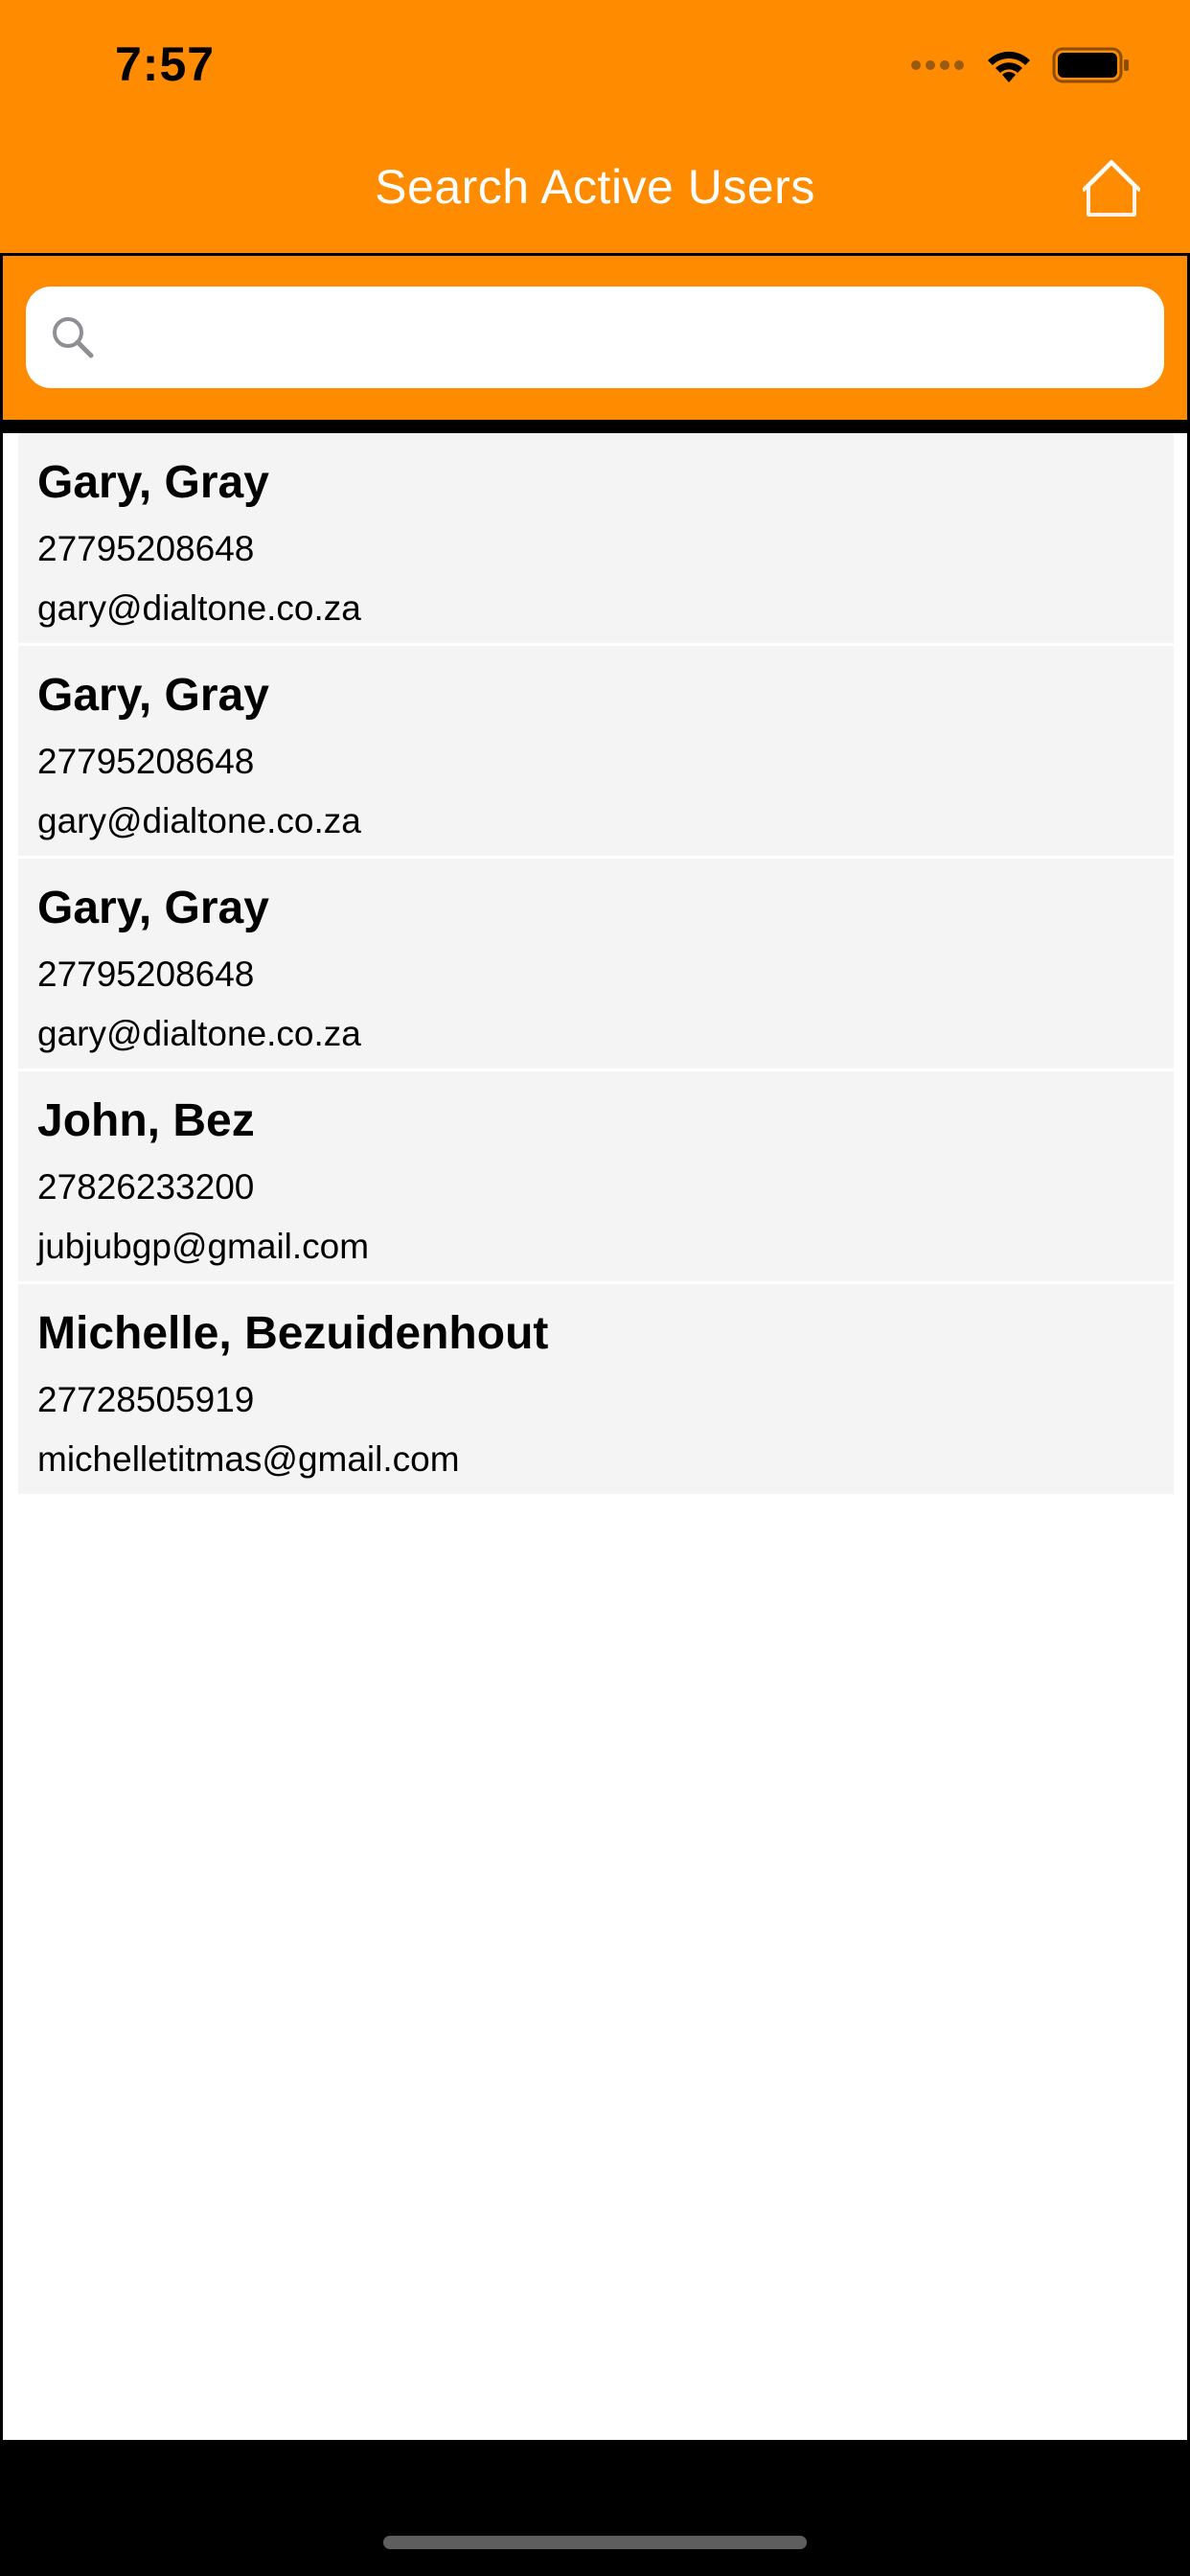 The height and width of the screenshot is (2576, 1190). Describe the element at coordinates (293, 1333) in the screenshot. I see `user-name: Michelle, Bezuidenhout` at that location.